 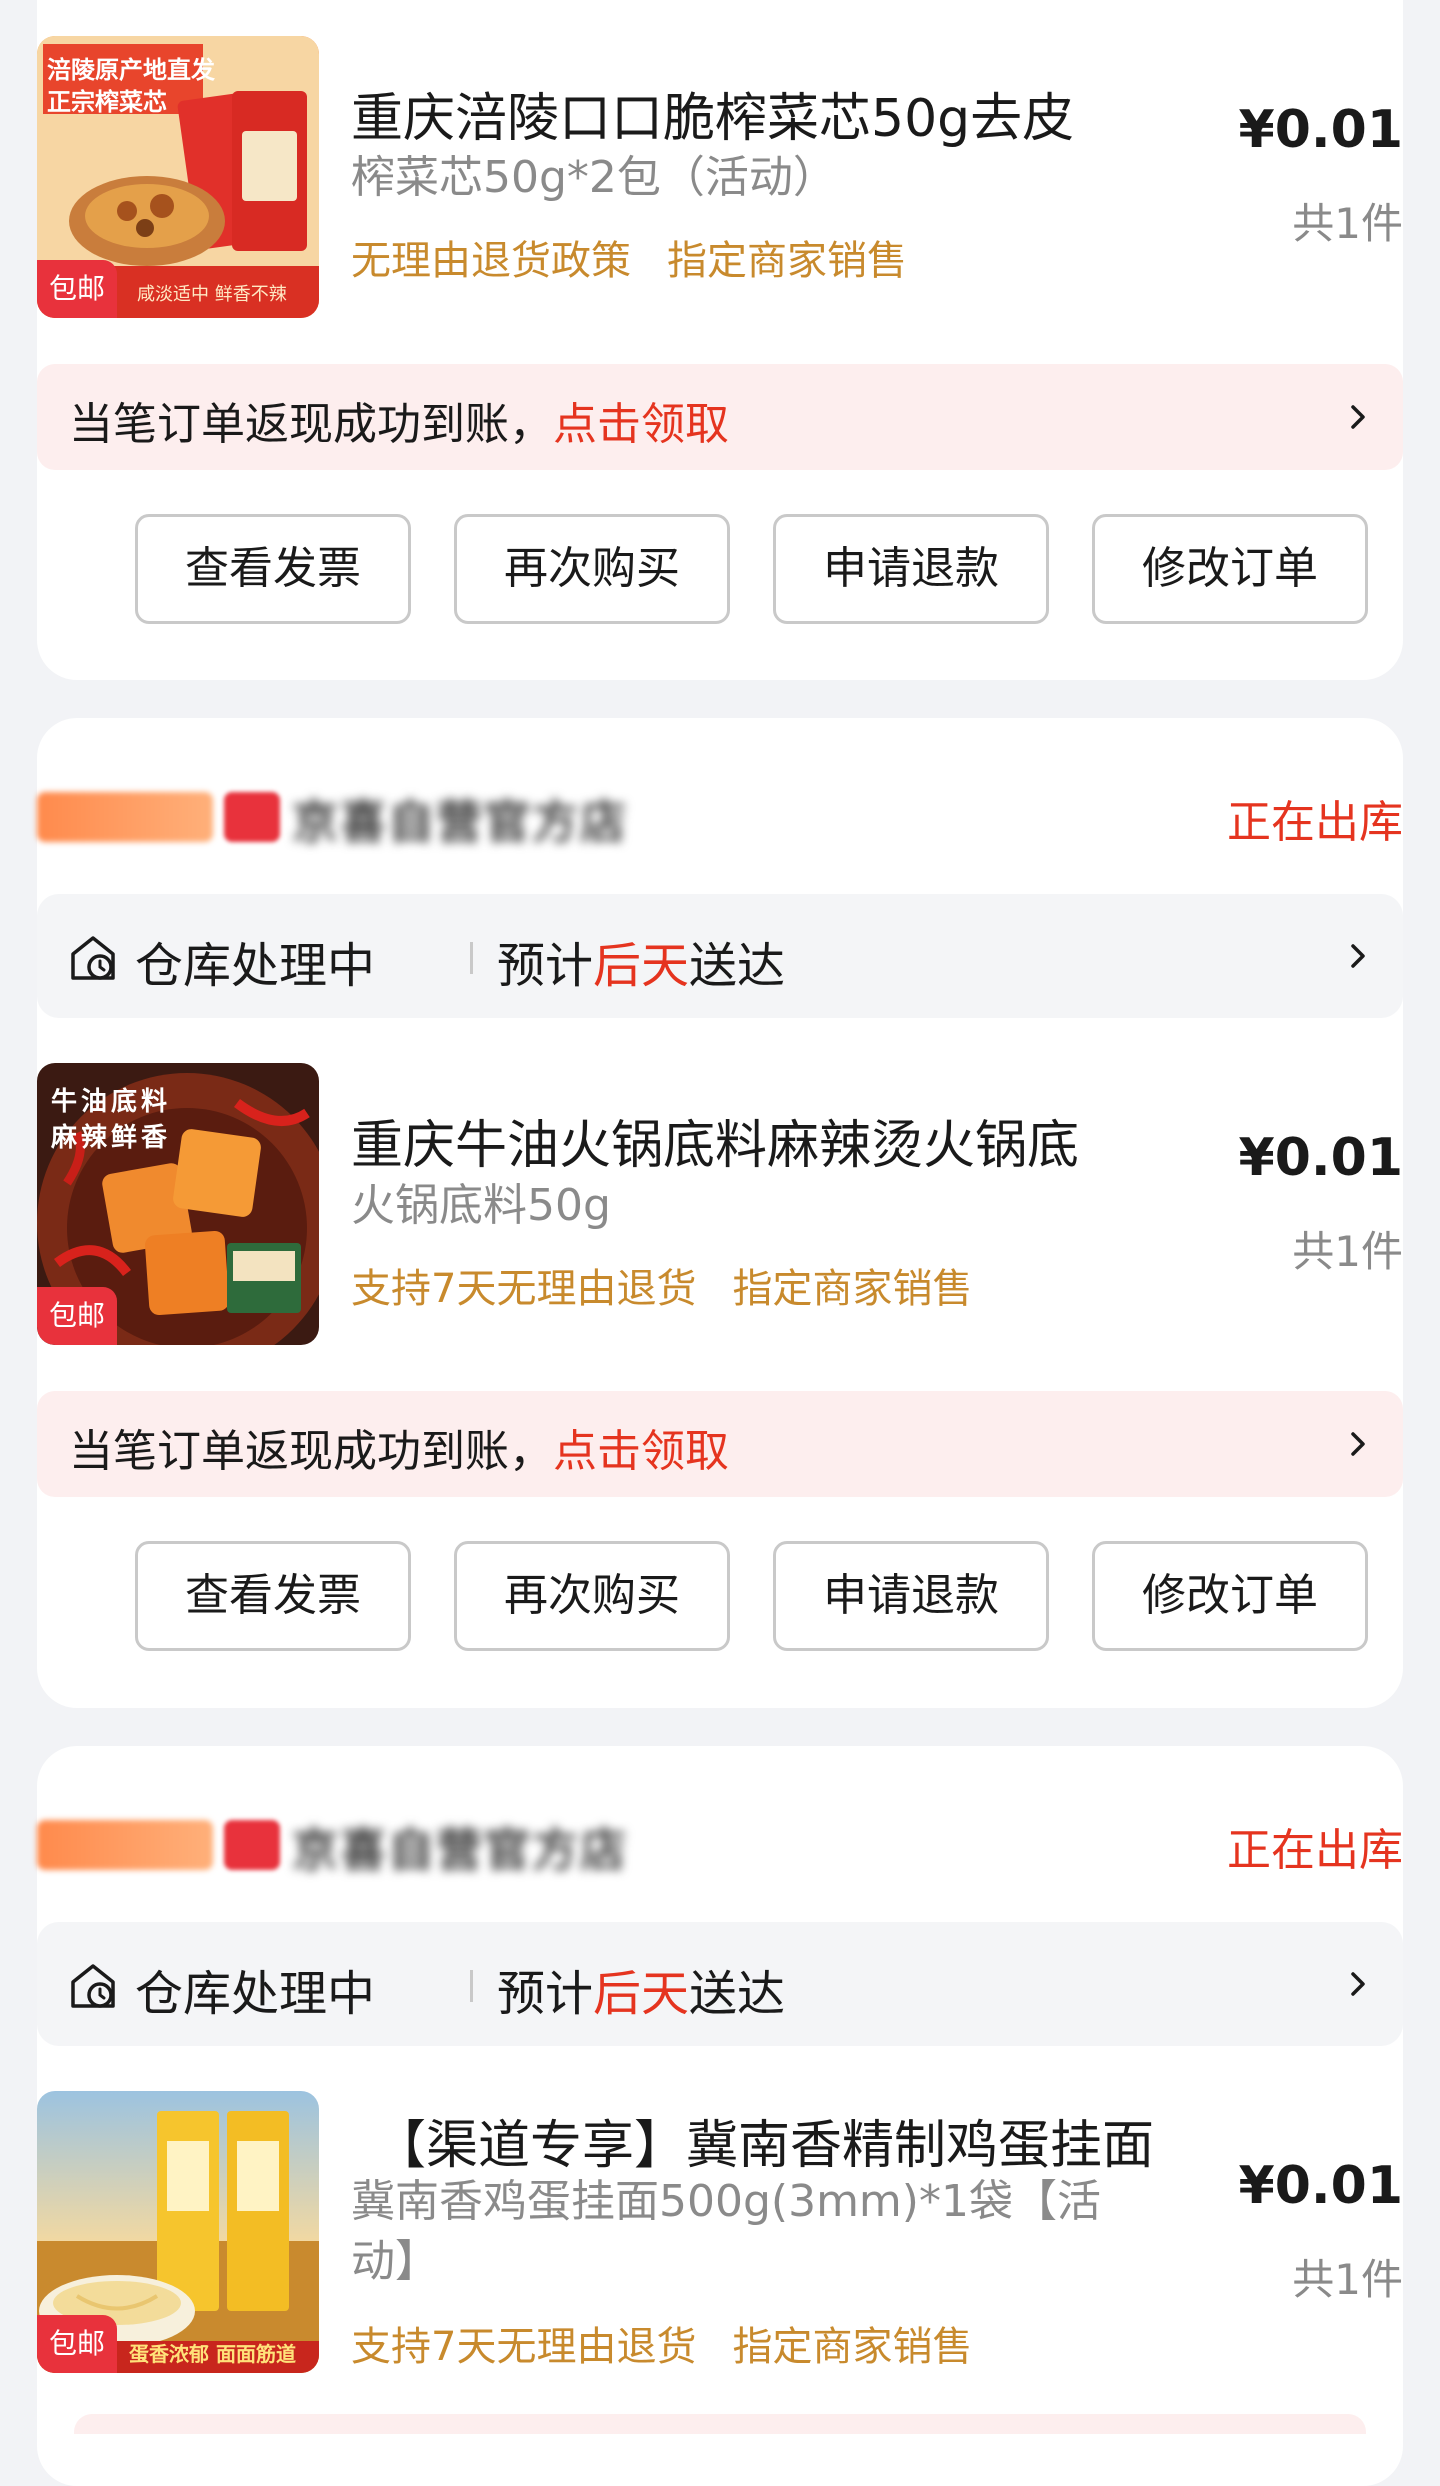 What do you see at coordinates (764, 2140) in the screenshot?
I see `product-title: 【渠道专享】冀南香精制鸡蛋挂面` at bounding box center [764, 2140].